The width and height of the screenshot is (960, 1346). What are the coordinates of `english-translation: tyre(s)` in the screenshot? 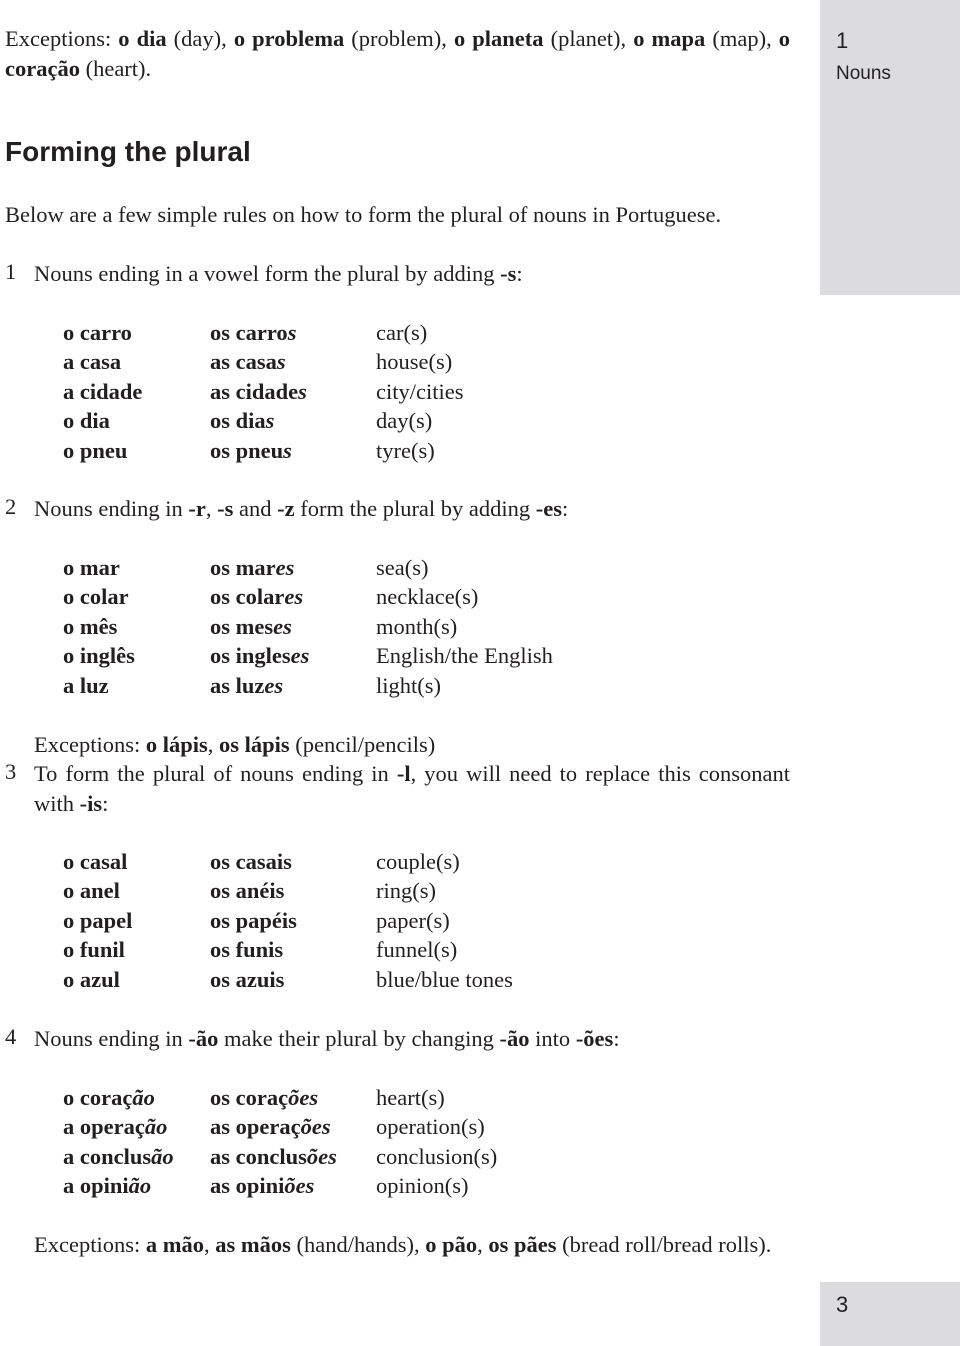 It's located at (405, 450).